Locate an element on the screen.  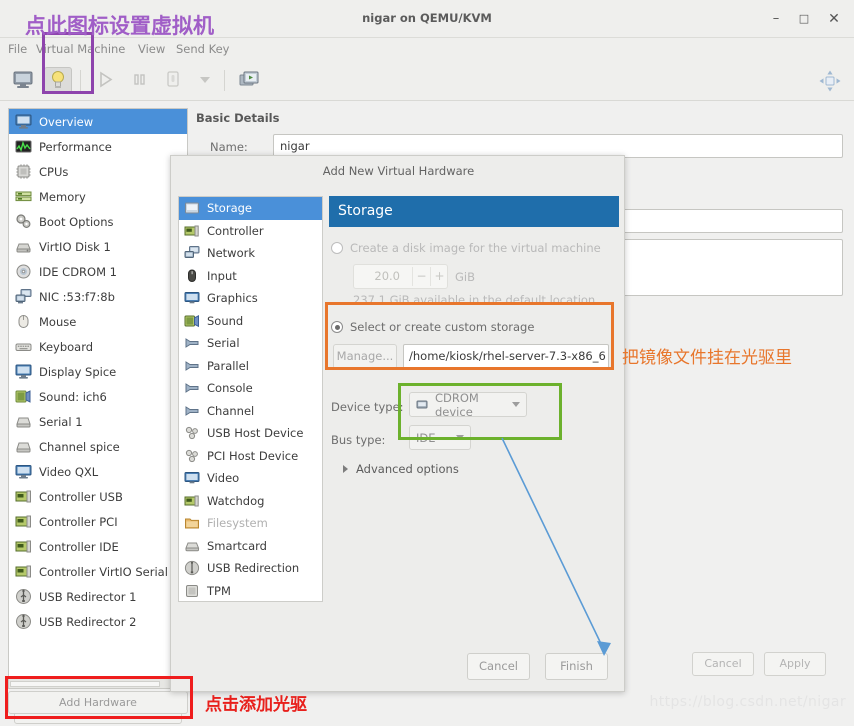
dialog-item-tpm: TPM is located at coordinates (250, 591).